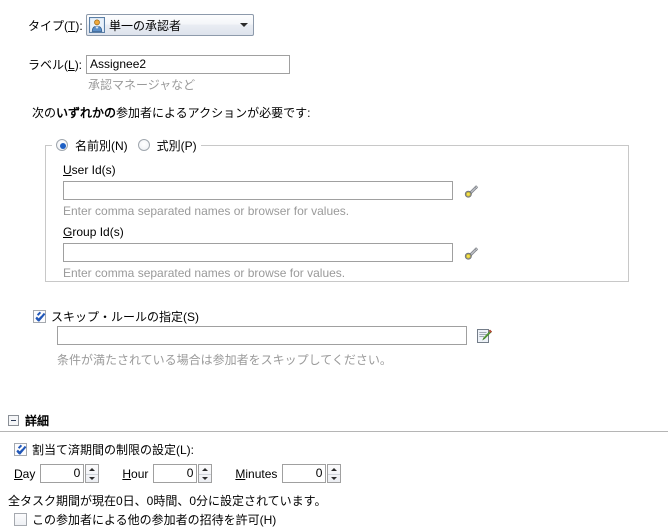  I want to click on hour-spinner: 0, so click(183, 473).